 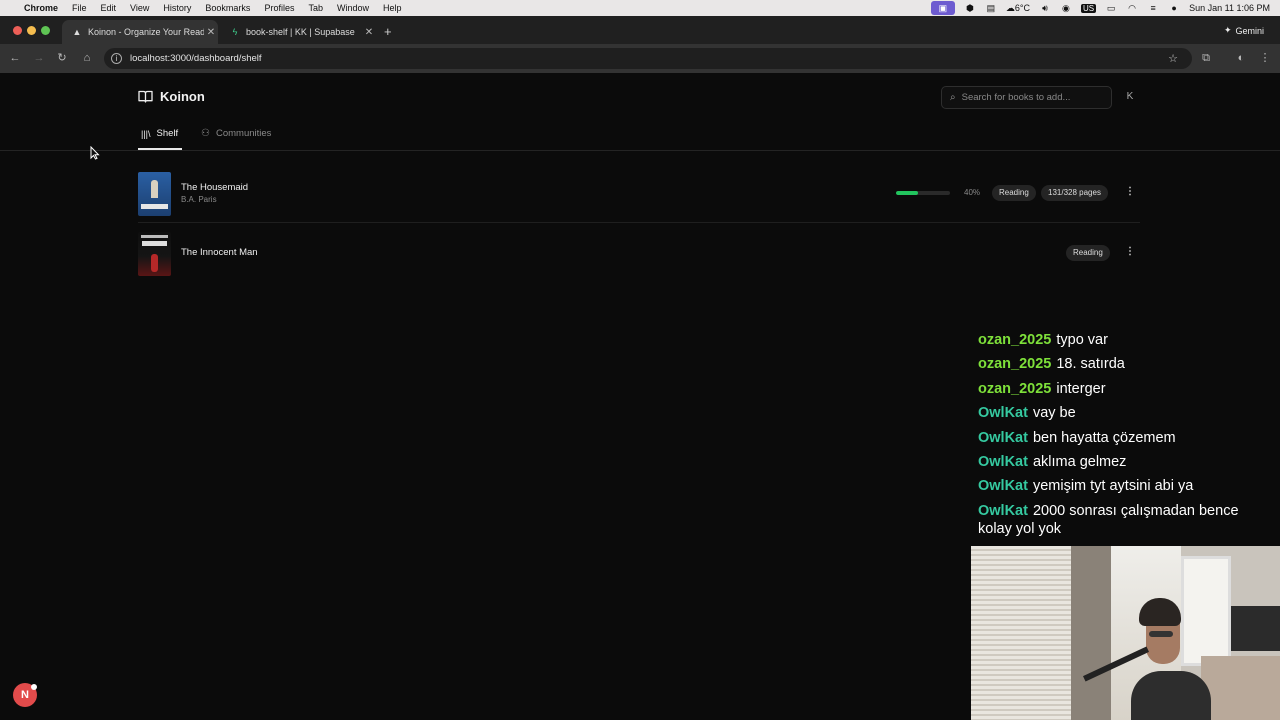 I want to click on menu-history: History, so click(x=177, y=8).